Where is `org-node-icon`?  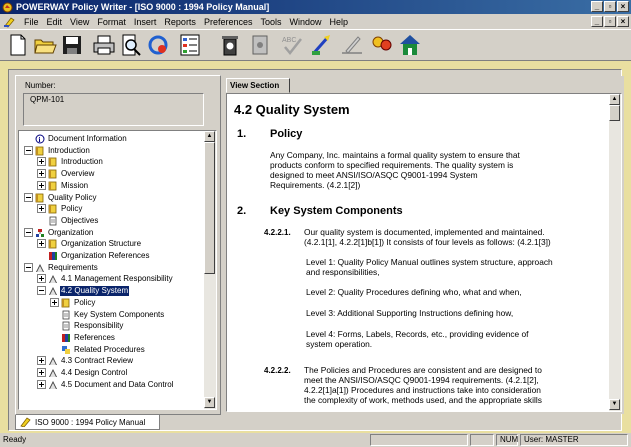 org-node-icon is located at coordinates (40, 232).